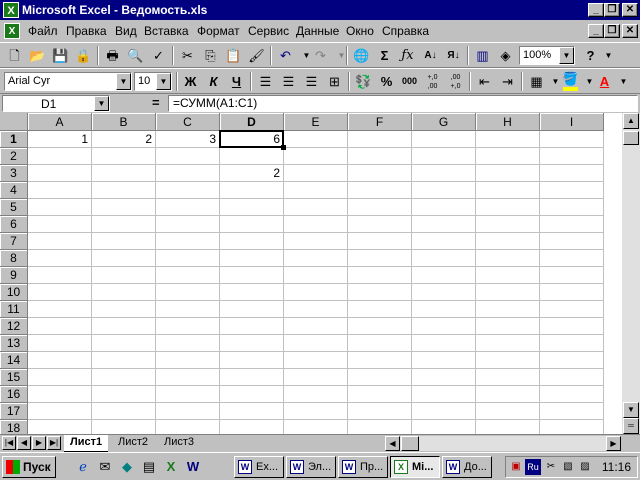 The width and height of the screenshot is (640, 480). Describe the element at coordinates (156, 102) in the screenshot. I see `edit-formula-button: =` at that location.